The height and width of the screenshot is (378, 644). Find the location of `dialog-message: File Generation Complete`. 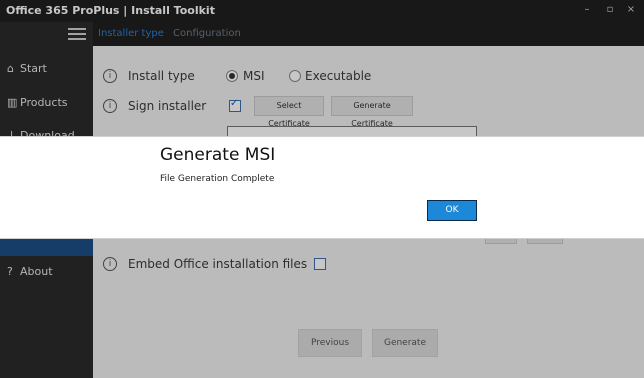

dialog-message: File Generation Complete is located at coordinates (217, 179).